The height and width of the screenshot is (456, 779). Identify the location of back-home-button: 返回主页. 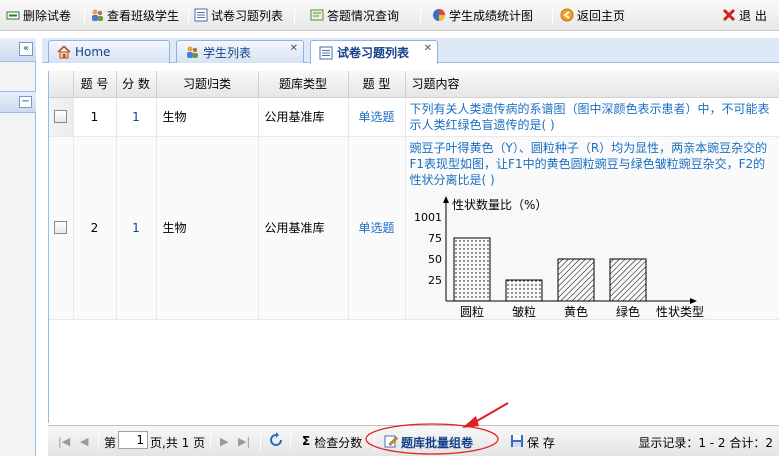
(592, 15).